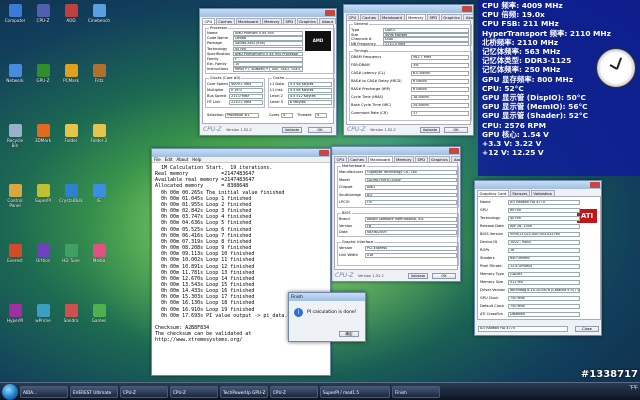  I want to click on menu-item: File, so click(157, 159).